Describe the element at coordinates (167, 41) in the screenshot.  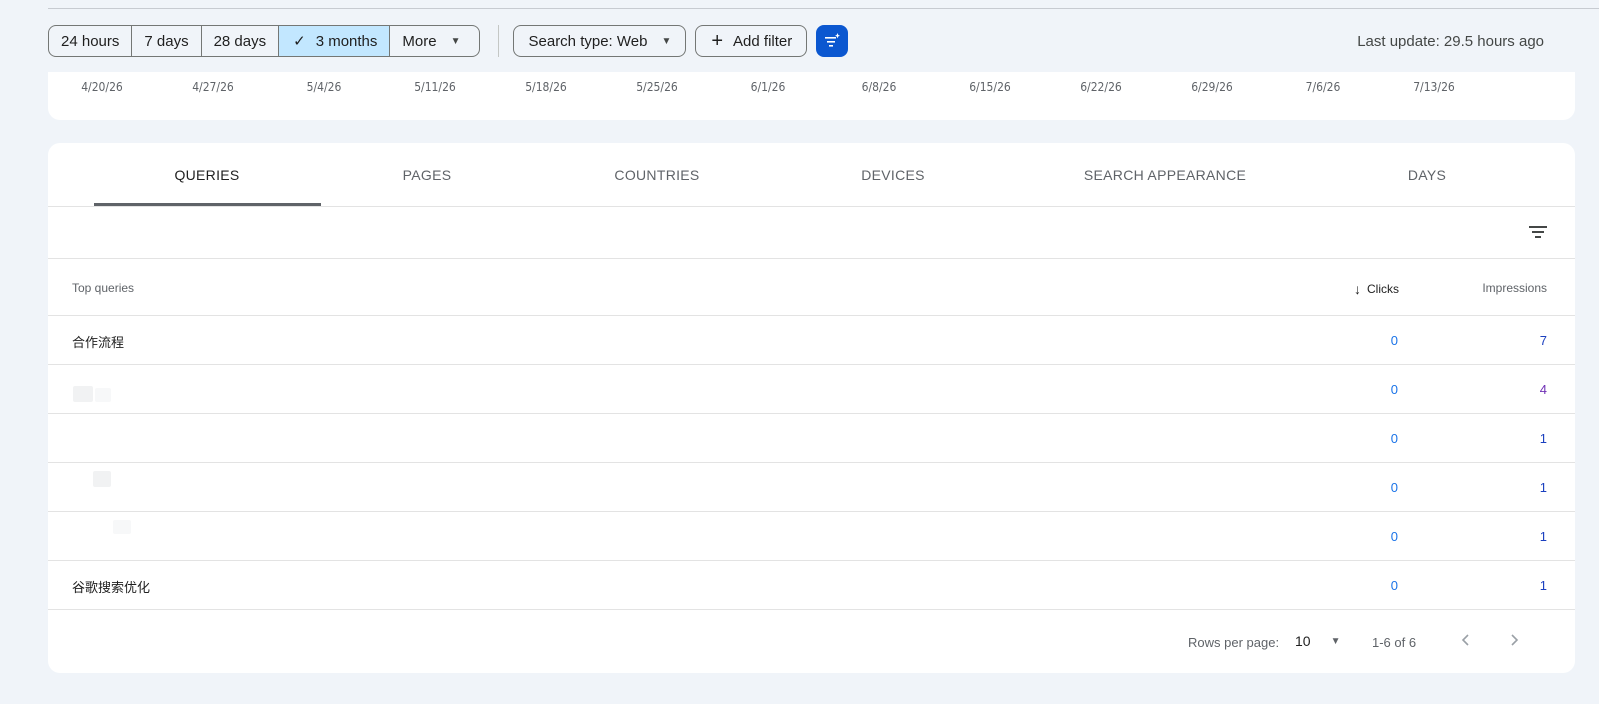
I see `range-7-days-button: 7 days` at that location.